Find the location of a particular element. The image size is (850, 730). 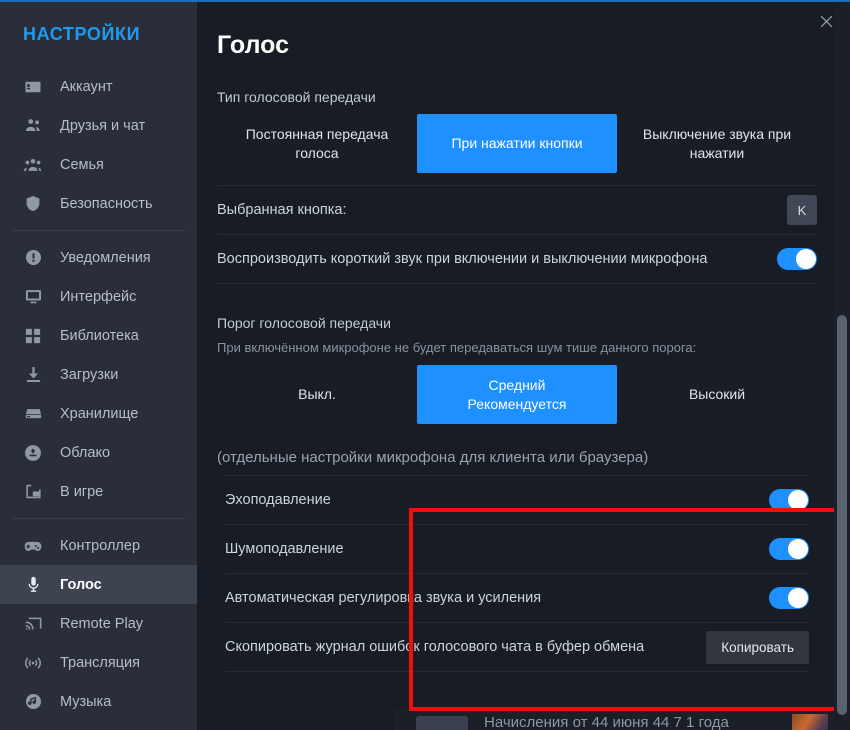

copy-button: Копировать is located at coordinates (757, 647).